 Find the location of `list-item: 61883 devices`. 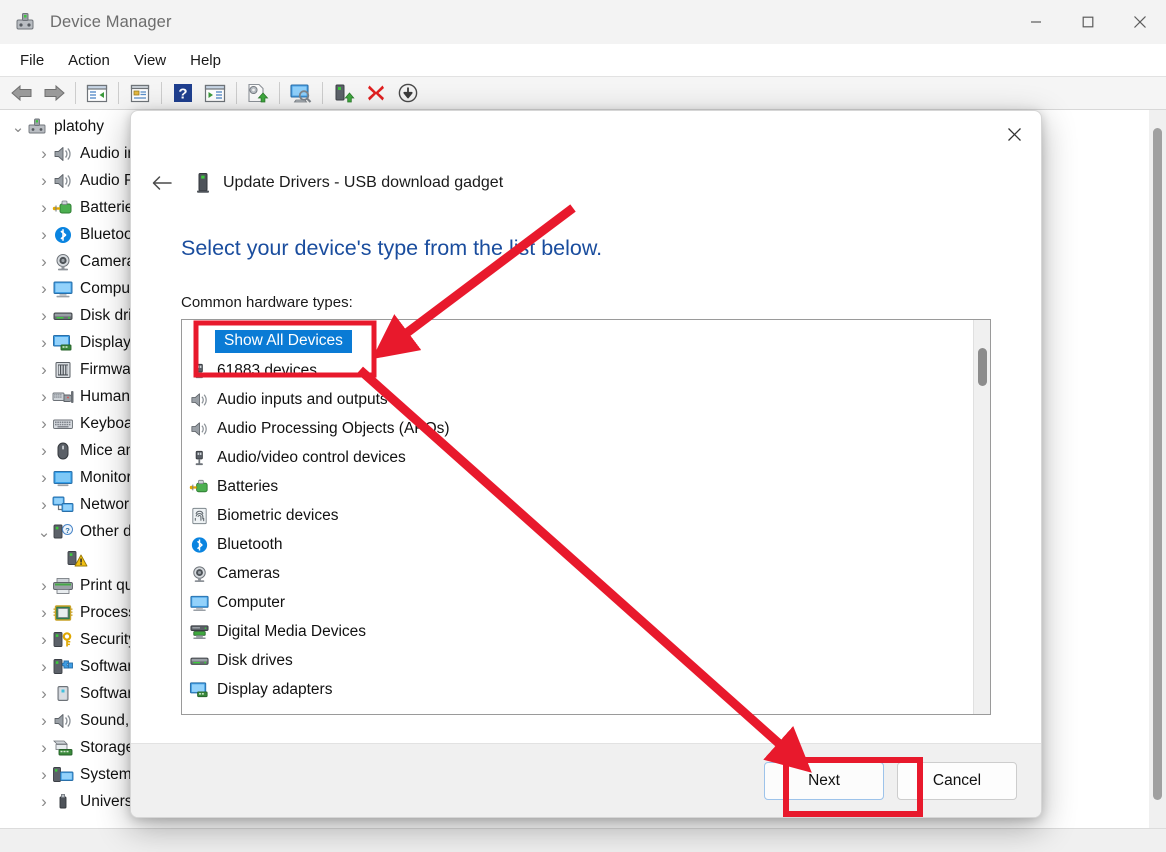

list-item: 61883 devices is located at coordinates (577, 370).